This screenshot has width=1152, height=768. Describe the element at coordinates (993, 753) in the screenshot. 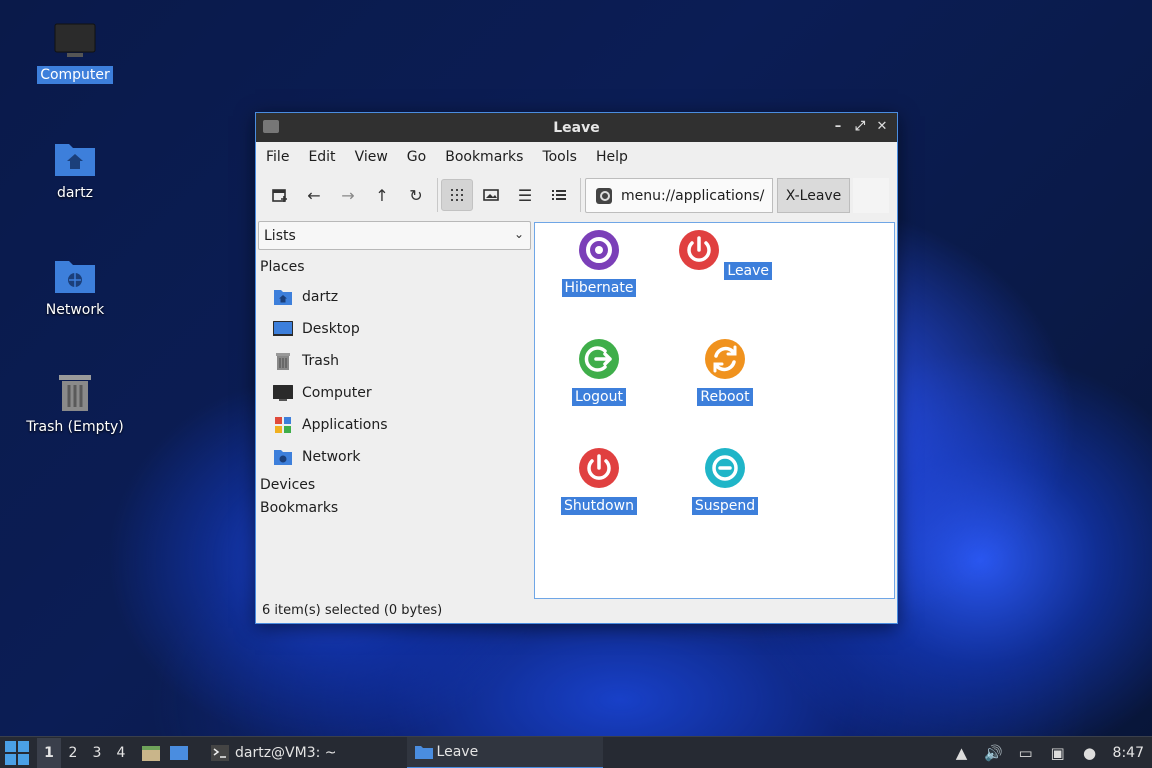

I see `volume-icon: 🔊` at that location.